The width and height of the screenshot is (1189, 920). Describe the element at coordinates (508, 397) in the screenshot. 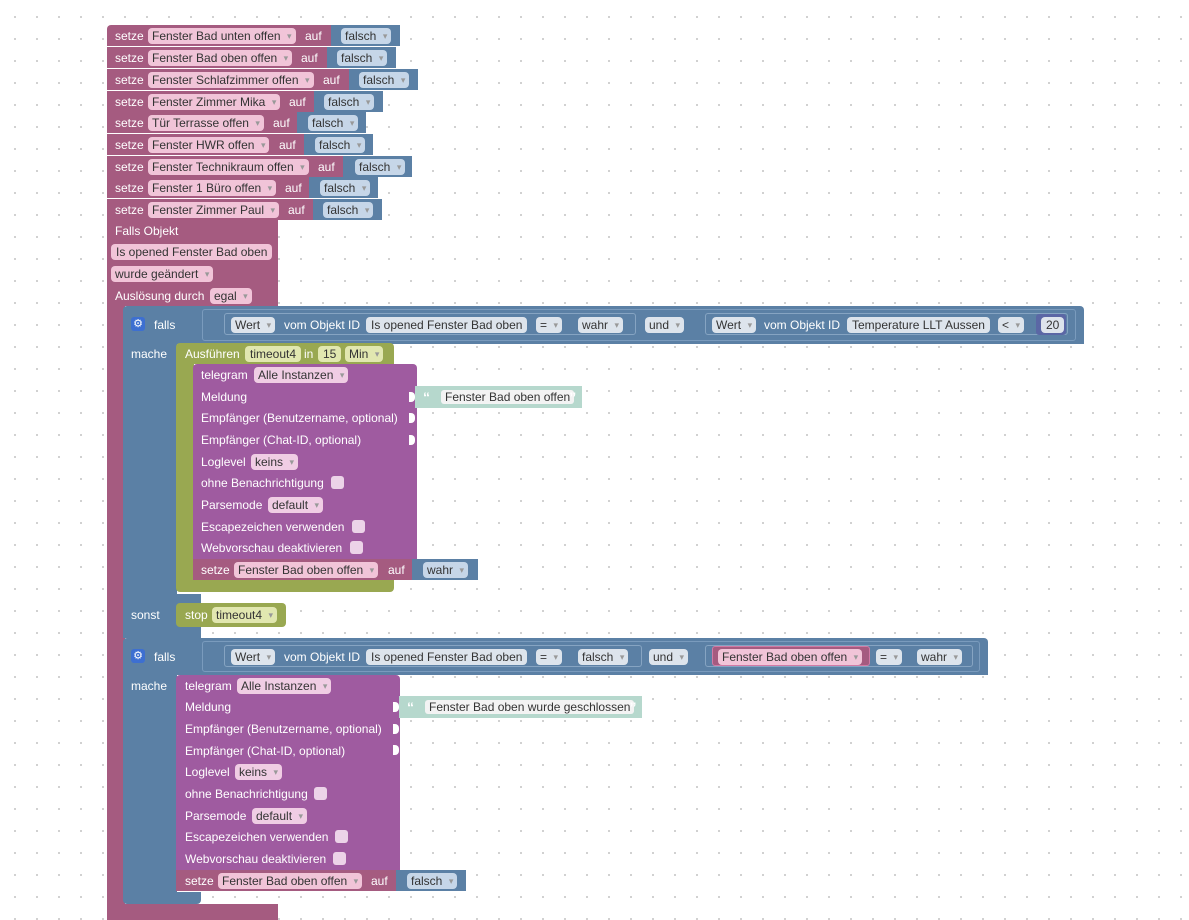

I see `message-text: Fenster Bad oben offen` at that location.